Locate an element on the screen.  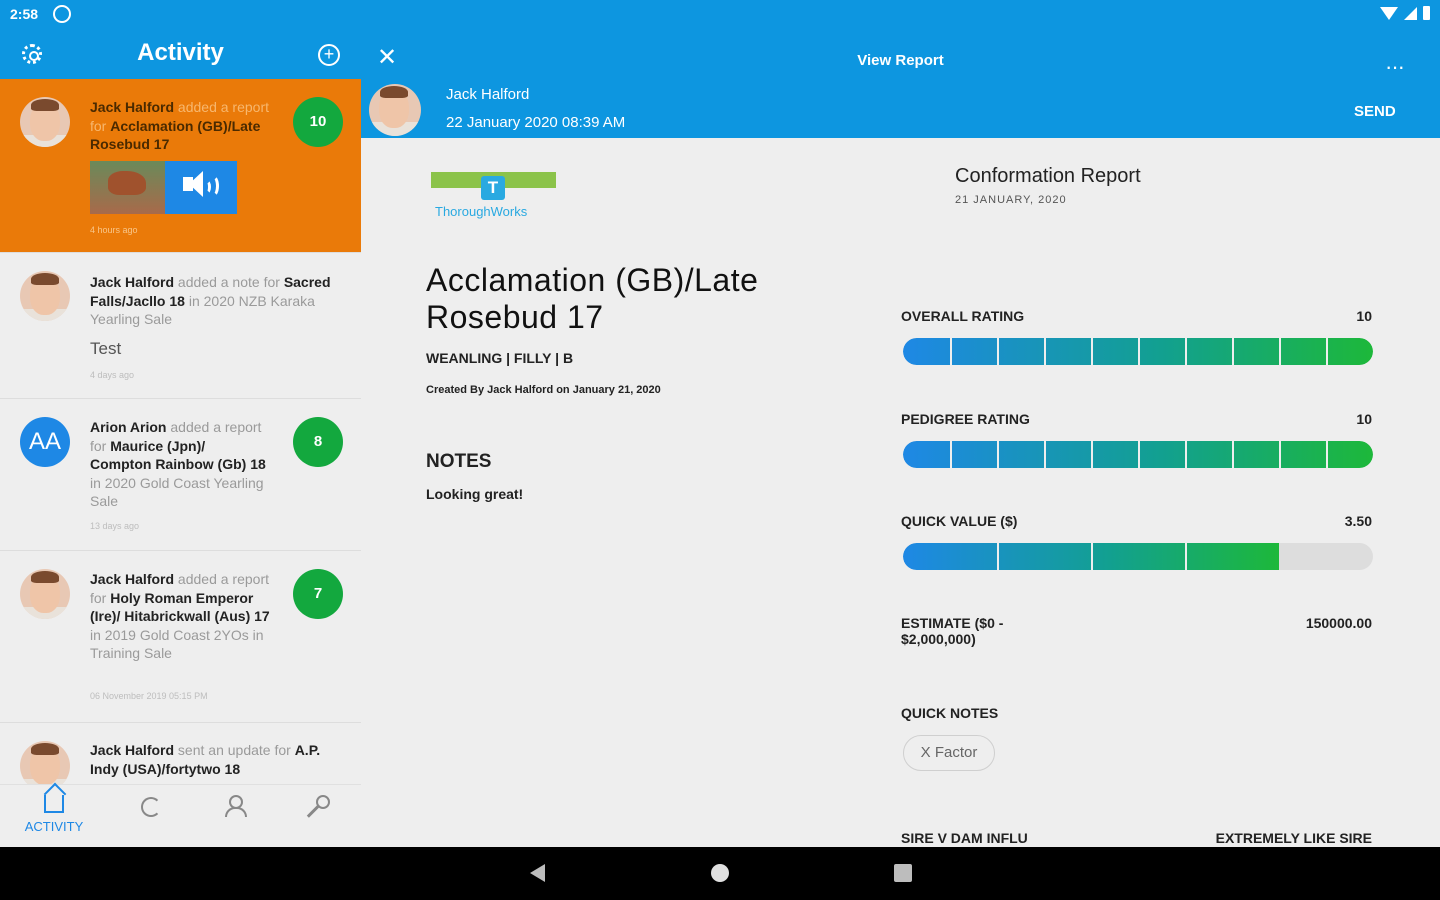
activity-subject: Acclamation (GB)/Late Rosebud 17 is located at coordinates (175, 135).